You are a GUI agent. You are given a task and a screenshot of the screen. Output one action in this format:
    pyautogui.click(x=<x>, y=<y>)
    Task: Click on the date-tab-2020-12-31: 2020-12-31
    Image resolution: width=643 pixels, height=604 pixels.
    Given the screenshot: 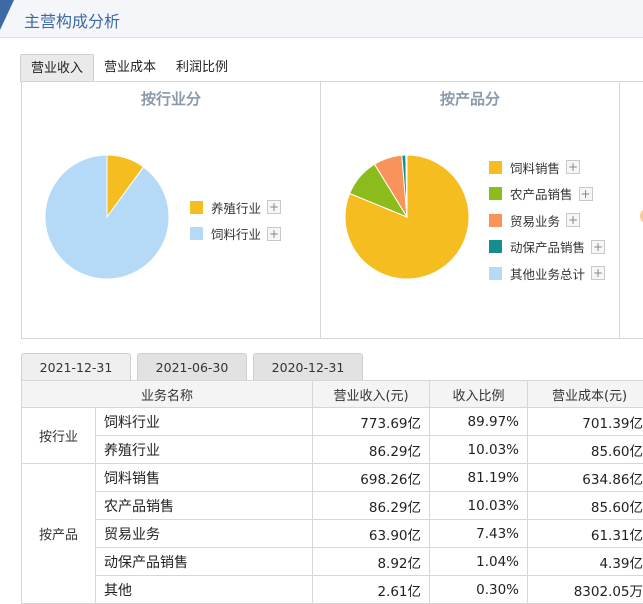 What is the action you would take?
    pyautogui.click(x=308, y=367)
    